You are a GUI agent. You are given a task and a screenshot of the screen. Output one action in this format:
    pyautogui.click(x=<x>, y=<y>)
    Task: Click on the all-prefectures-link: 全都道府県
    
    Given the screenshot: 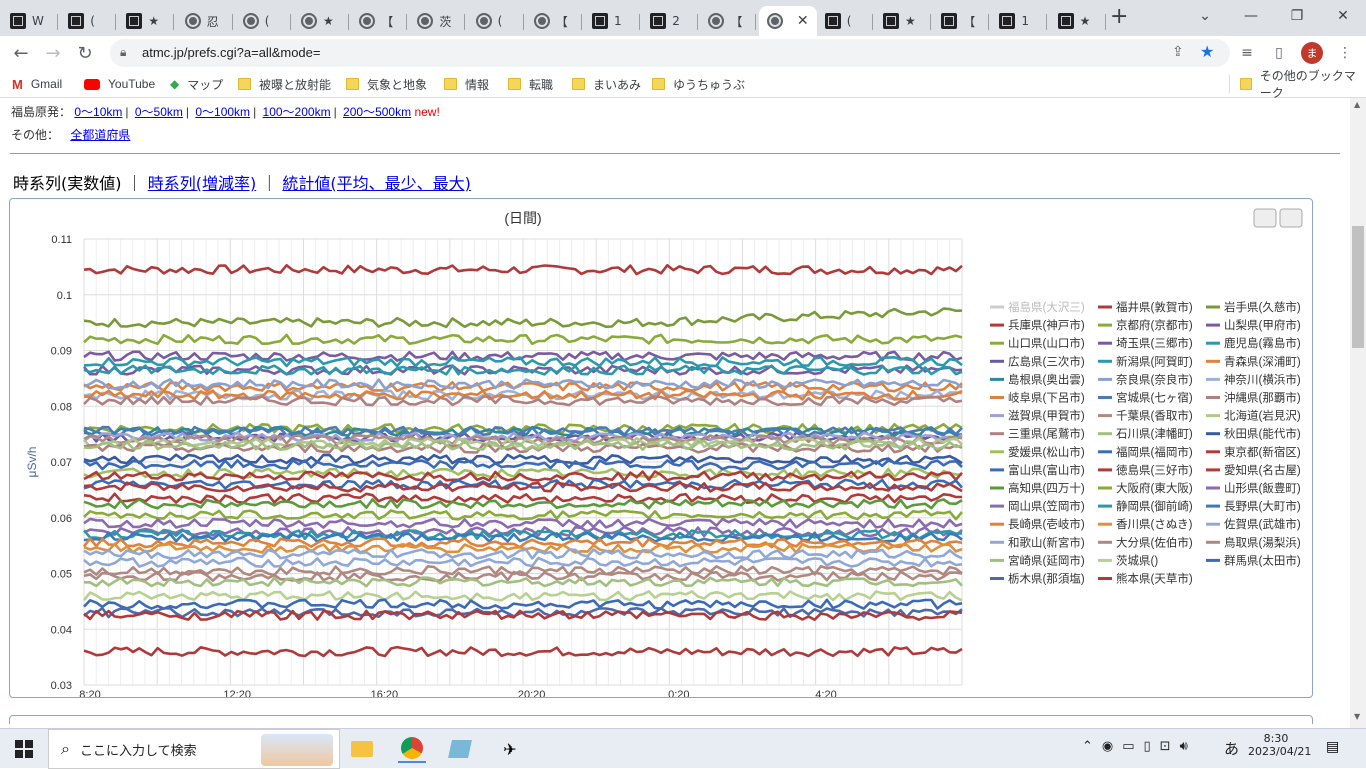 What is the action you would take?
    pyautogui.click(x=100, y=135)
    